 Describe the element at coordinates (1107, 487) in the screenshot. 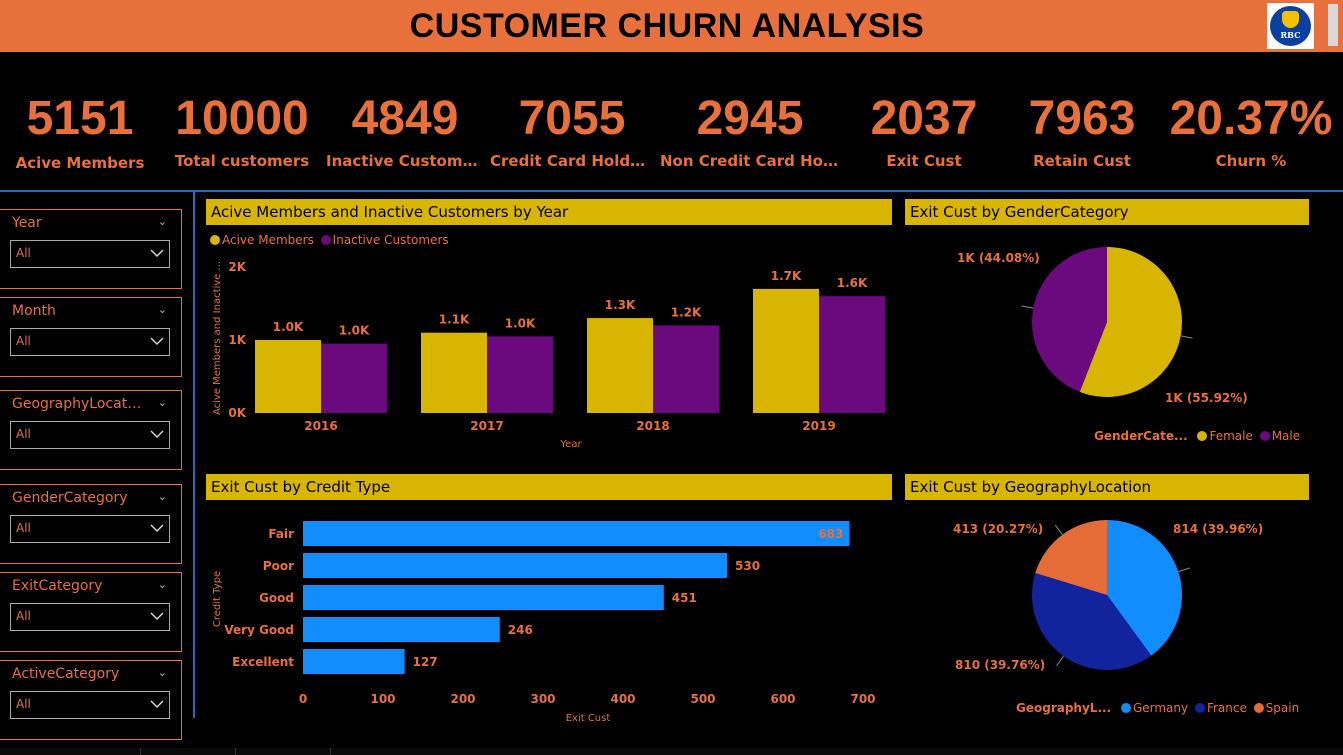

I see `chart-title-geography: Exit Cust by GeographyLocation` at that location.